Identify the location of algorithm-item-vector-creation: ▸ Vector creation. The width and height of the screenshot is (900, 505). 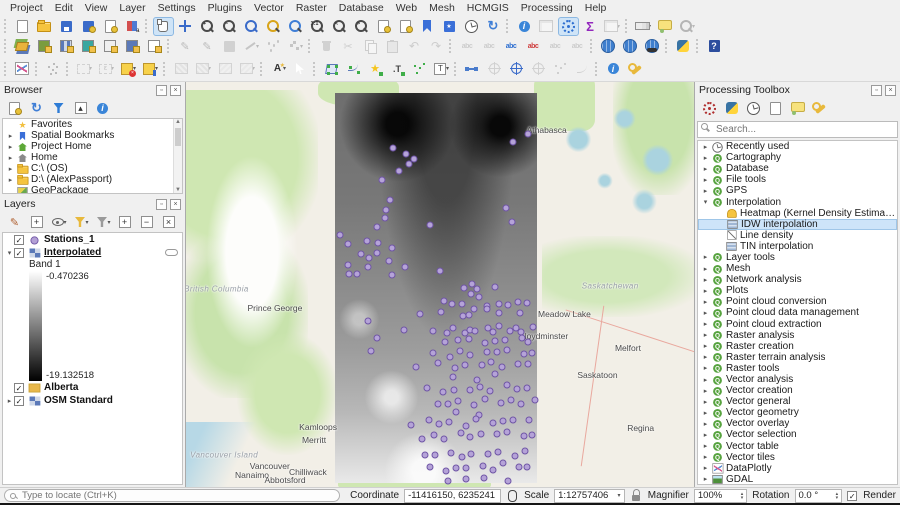
(797, 390).